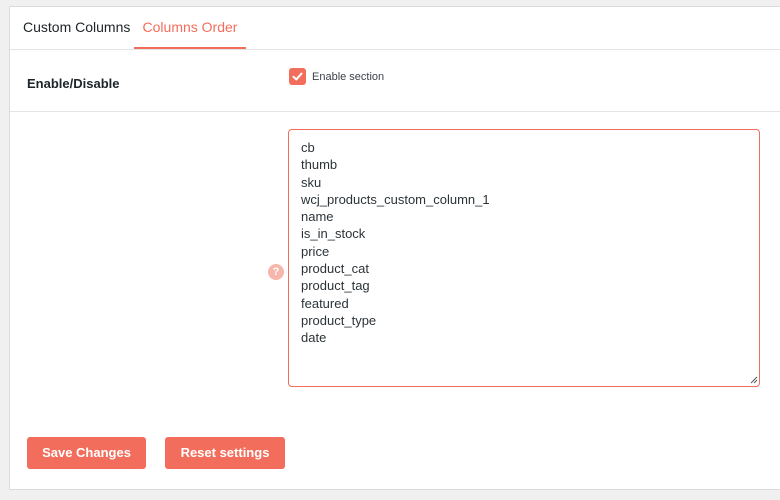 The height and width of the screenshot is (500, 780). I want to click on help-icon: ?, so click(276, 272).